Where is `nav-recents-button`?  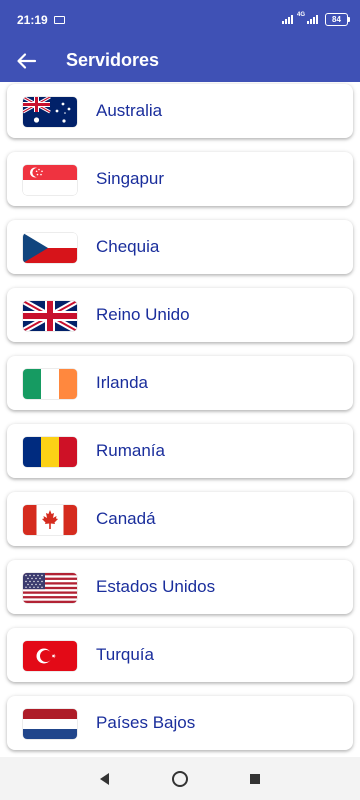 nav-recents-button is located at coordinates (255, 779).